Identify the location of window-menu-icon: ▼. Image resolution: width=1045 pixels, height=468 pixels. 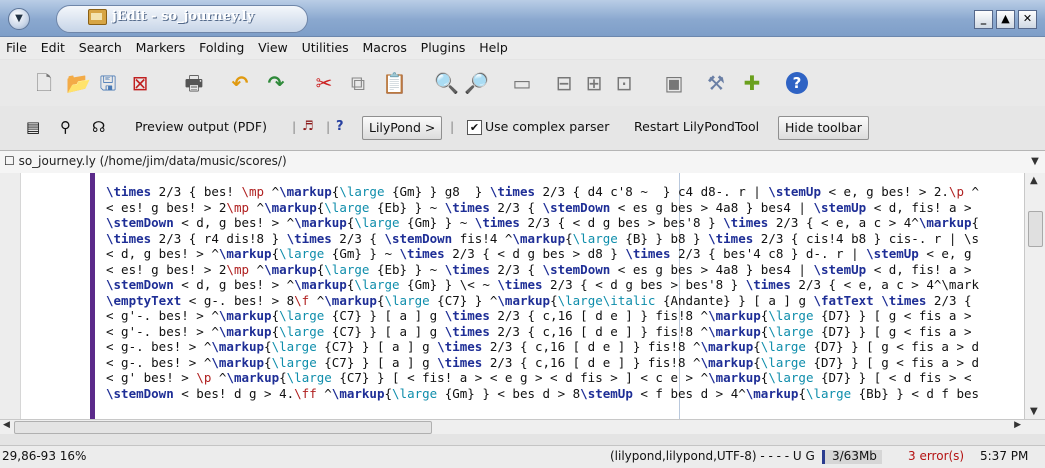
(19, 19).